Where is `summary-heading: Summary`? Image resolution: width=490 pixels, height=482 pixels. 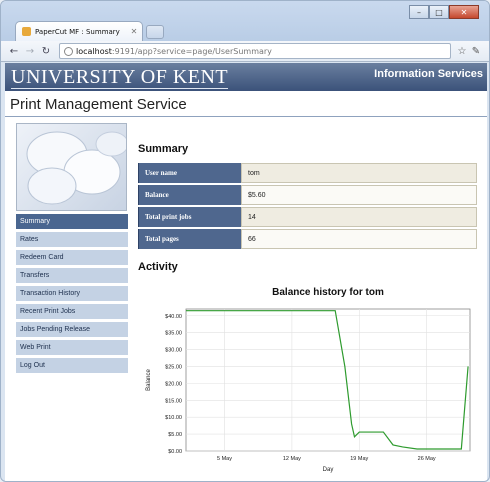
summary-heading: Summary is located at coordinates (163, 149).